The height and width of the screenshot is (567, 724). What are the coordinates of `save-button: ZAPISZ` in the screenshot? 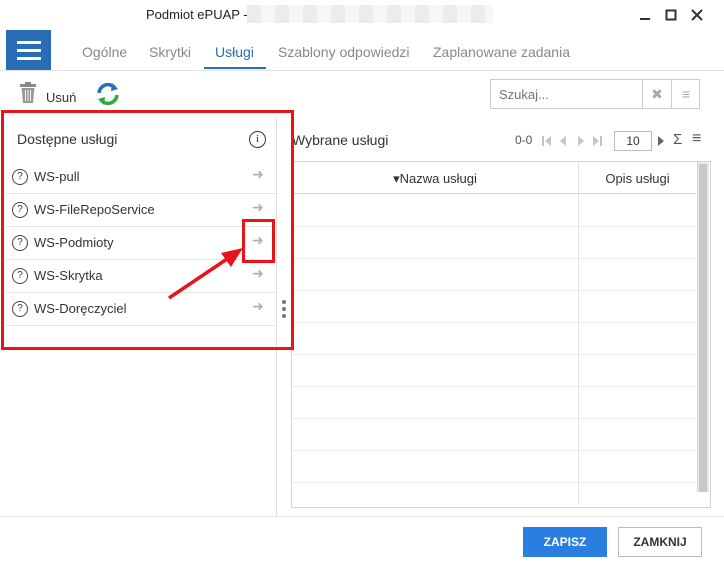 It's located at (565, 542).